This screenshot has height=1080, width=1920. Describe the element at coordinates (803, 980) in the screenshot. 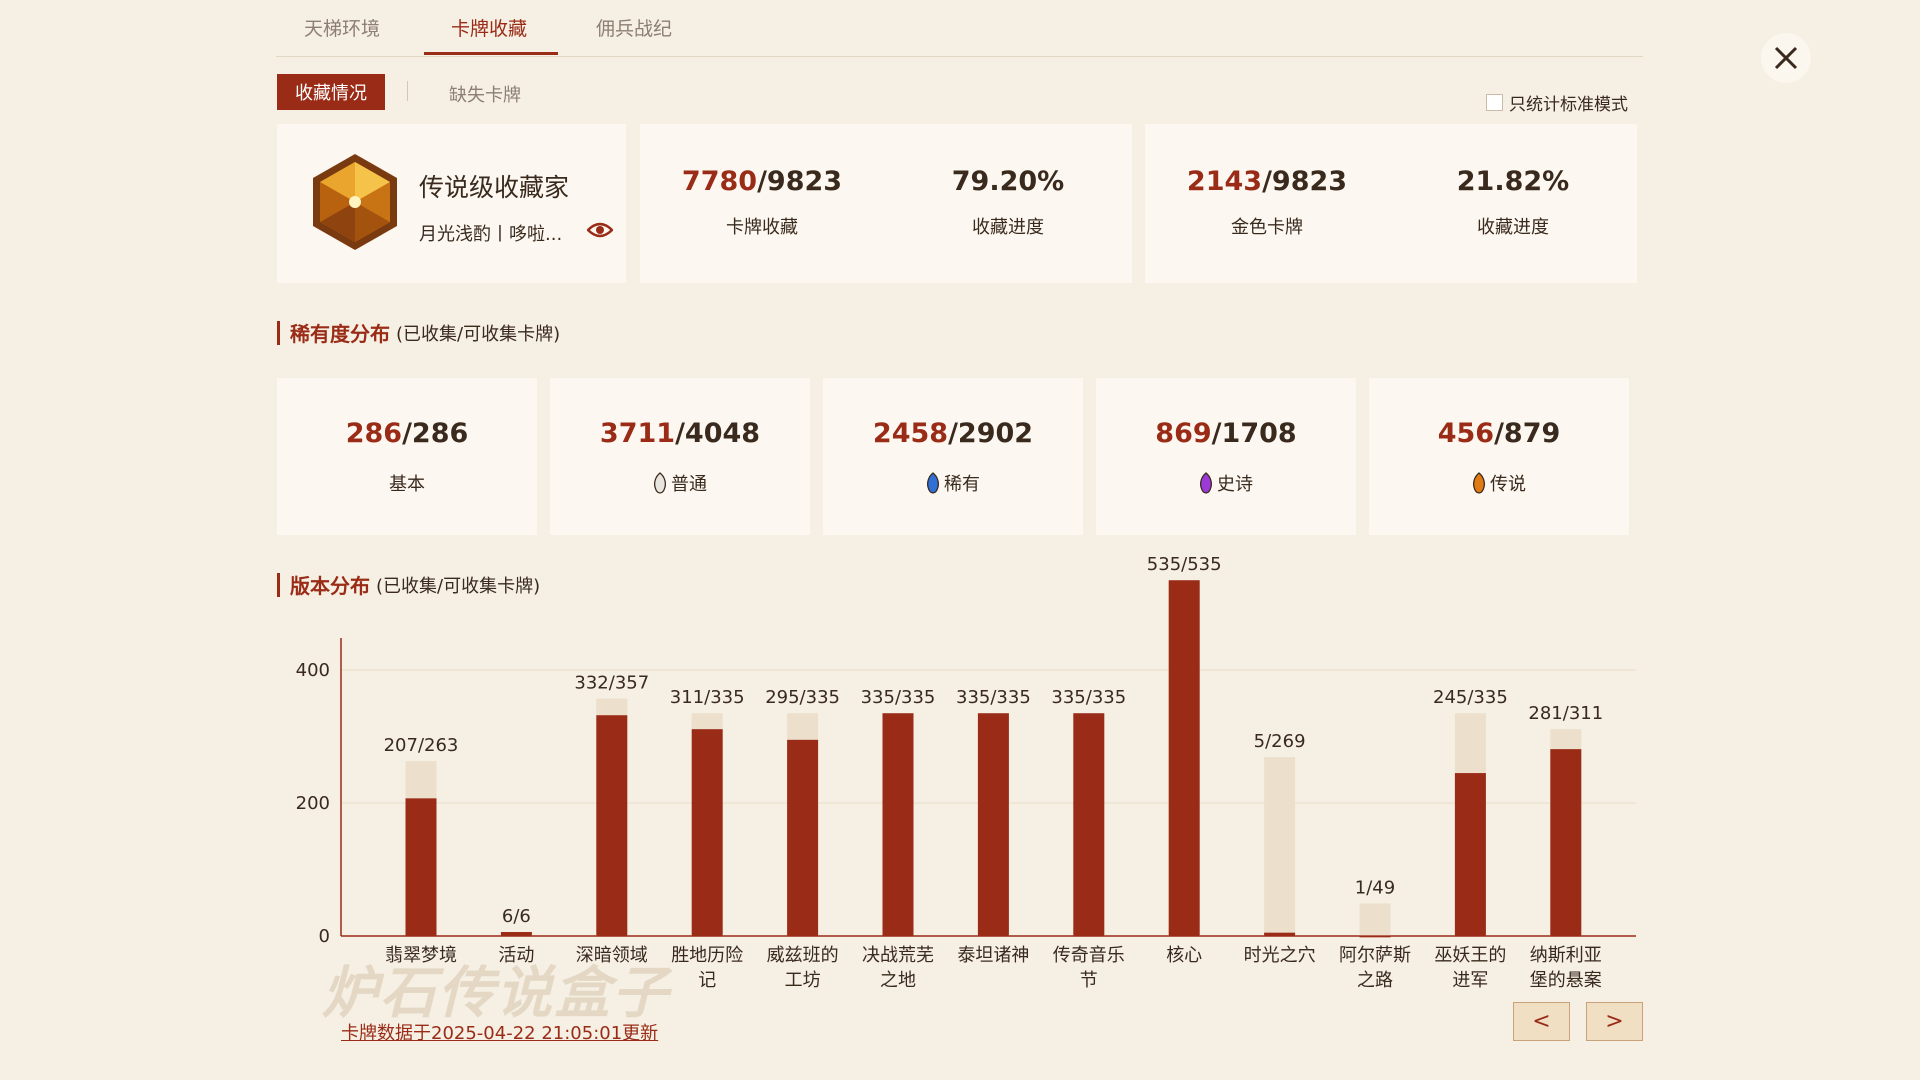

I see `x-tick-label: 工坊` at that location.